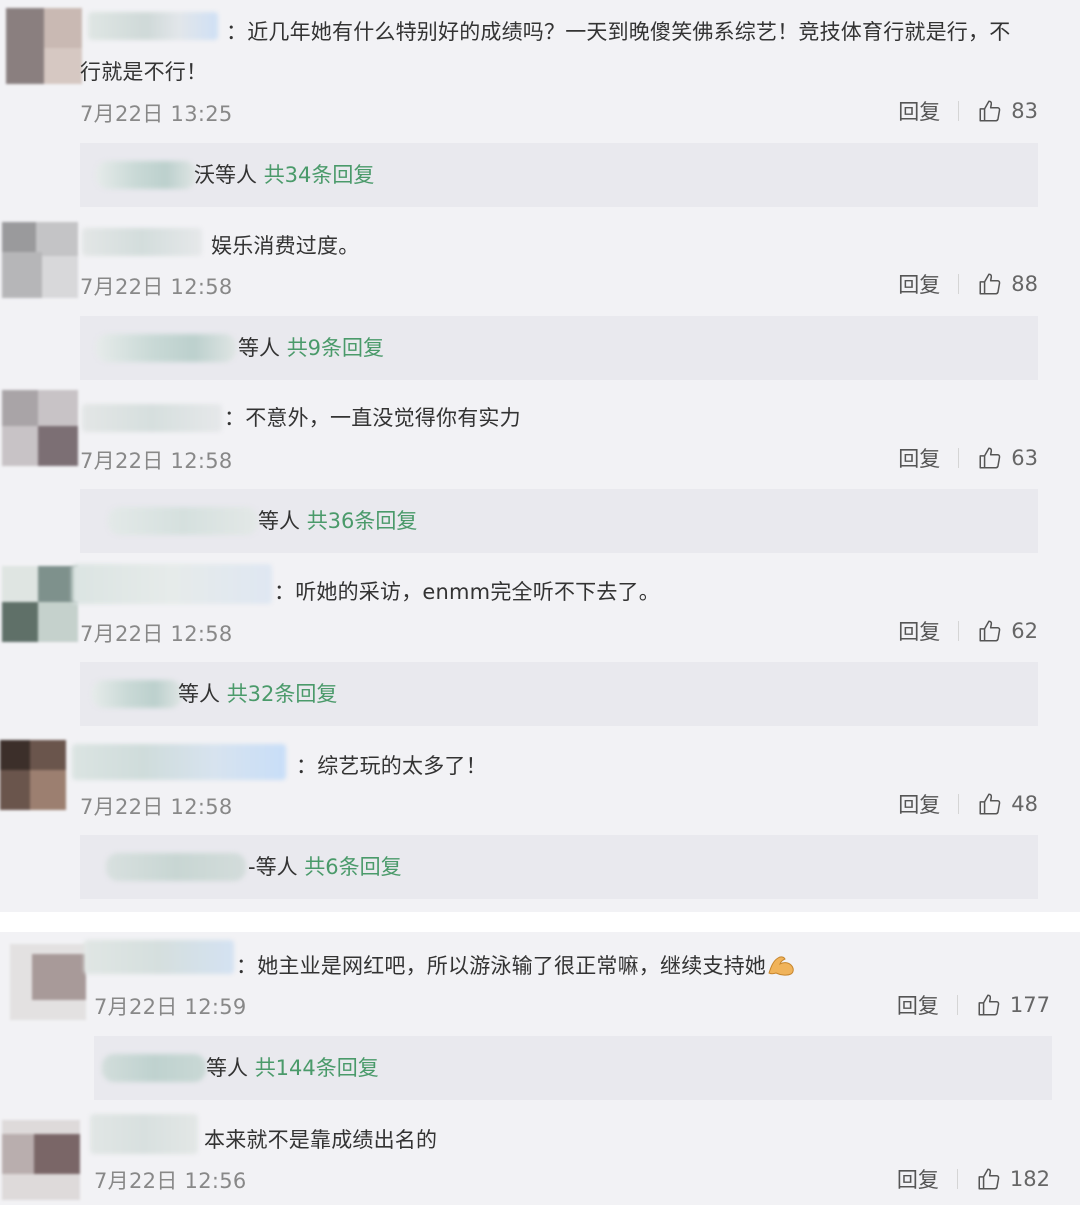 The height and width of the screenshot is (1205, 1080). What do you see at coordinates (1007, 804) in the screenshot?
I see `like-button: 48` at bounding box center [1007, 804].